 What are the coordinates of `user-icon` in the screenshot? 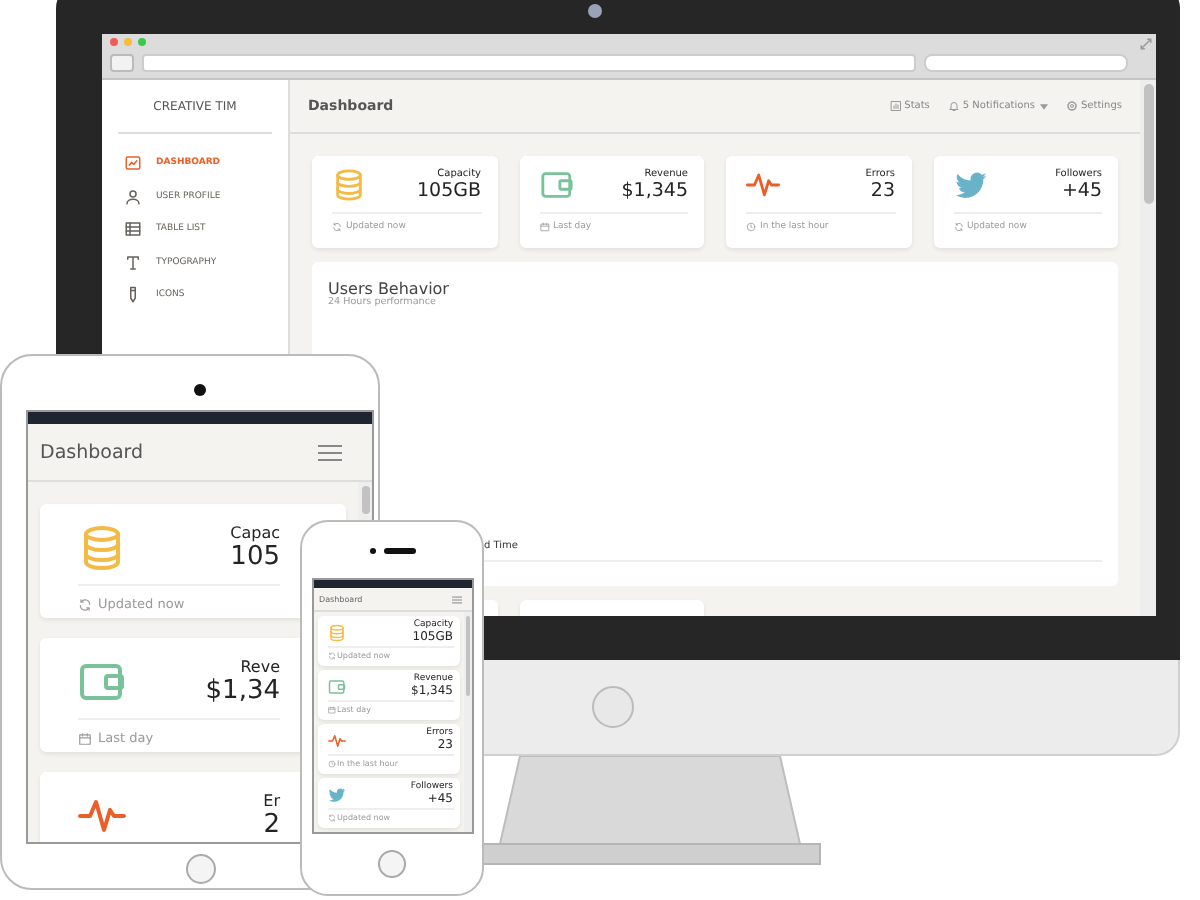 It's located at (133, 196).